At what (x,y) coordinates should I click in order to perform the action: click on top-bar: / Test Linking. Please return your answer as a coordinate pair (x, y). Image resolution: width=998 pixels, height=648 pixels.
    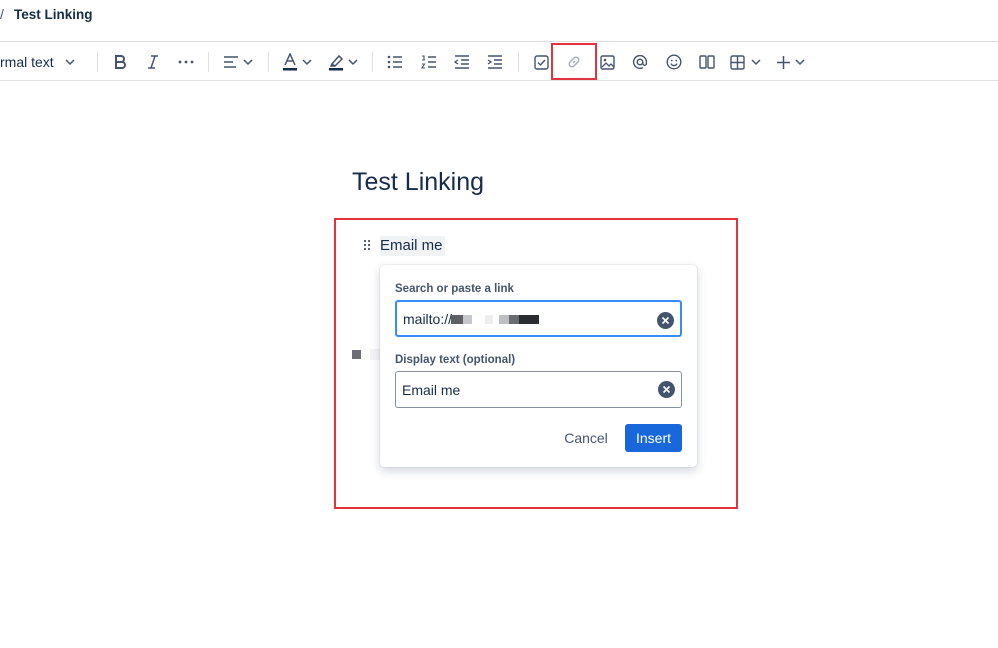
    Looking at the image, I should click on (499, 21).